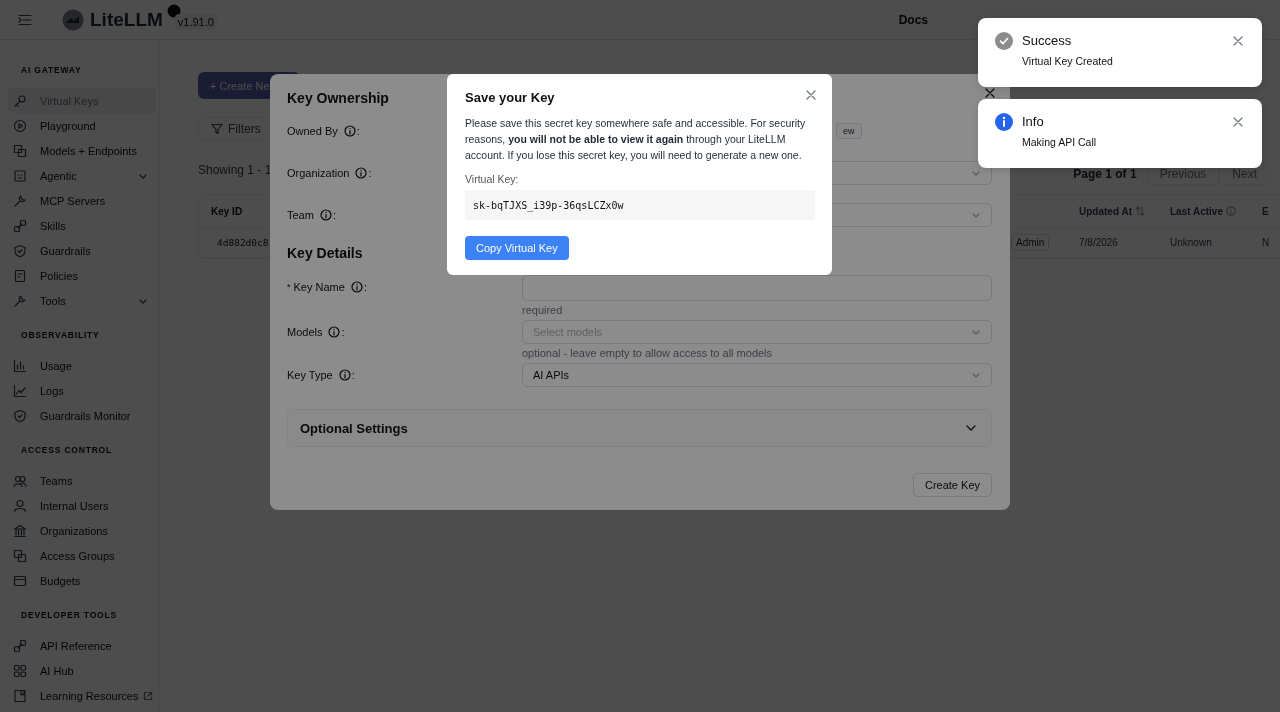  What do you see at coordinates (227, 211) in the screenshot?
I see `column-header: Key ID` at bounding box center [227, 211].